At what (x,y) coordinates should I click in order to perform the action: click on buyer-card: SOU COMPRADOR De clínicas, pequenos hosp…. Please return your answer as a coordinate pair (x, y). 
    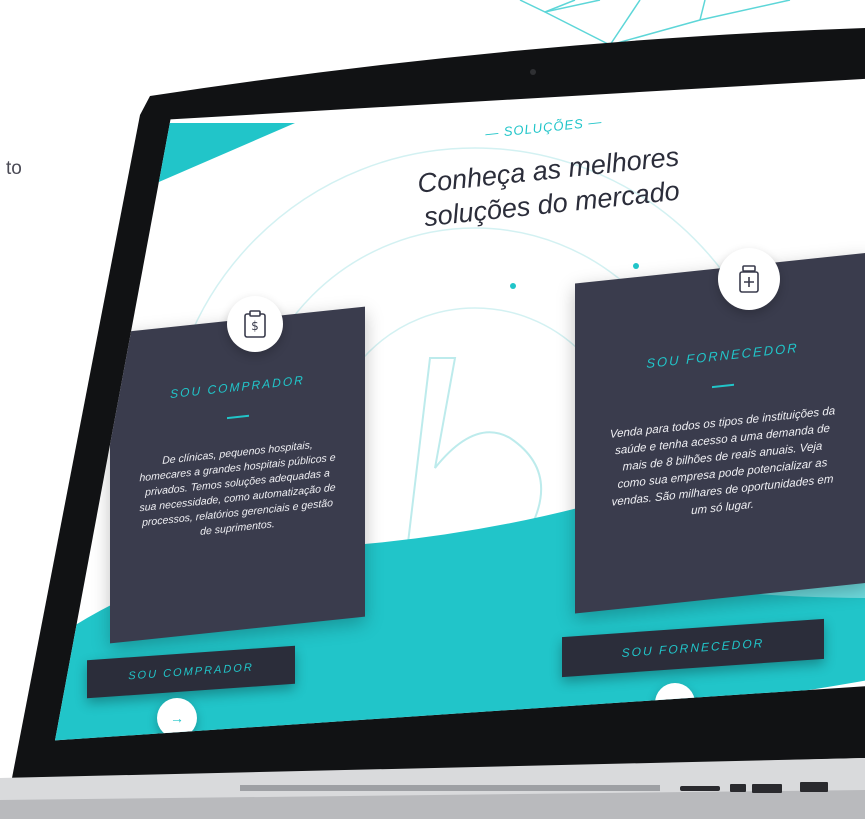
    Looking at the image, I should click on (237, 475).